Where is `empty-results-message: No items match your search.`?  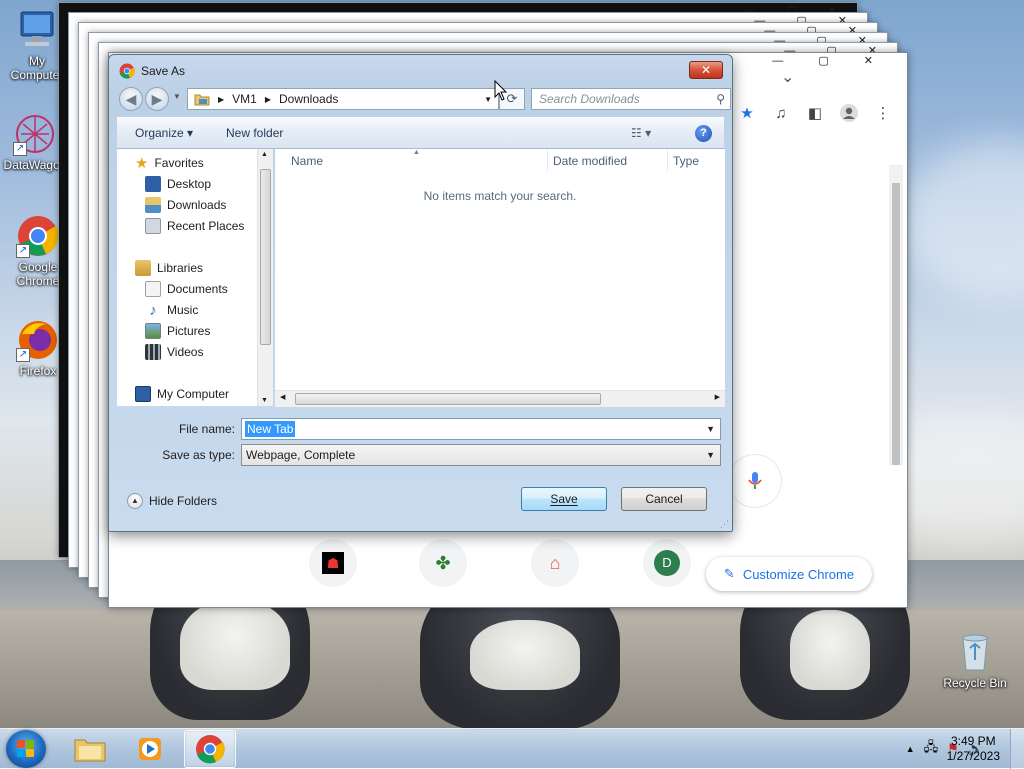
empty-results-message: No items match your search. is located at coordinates (500, 196).